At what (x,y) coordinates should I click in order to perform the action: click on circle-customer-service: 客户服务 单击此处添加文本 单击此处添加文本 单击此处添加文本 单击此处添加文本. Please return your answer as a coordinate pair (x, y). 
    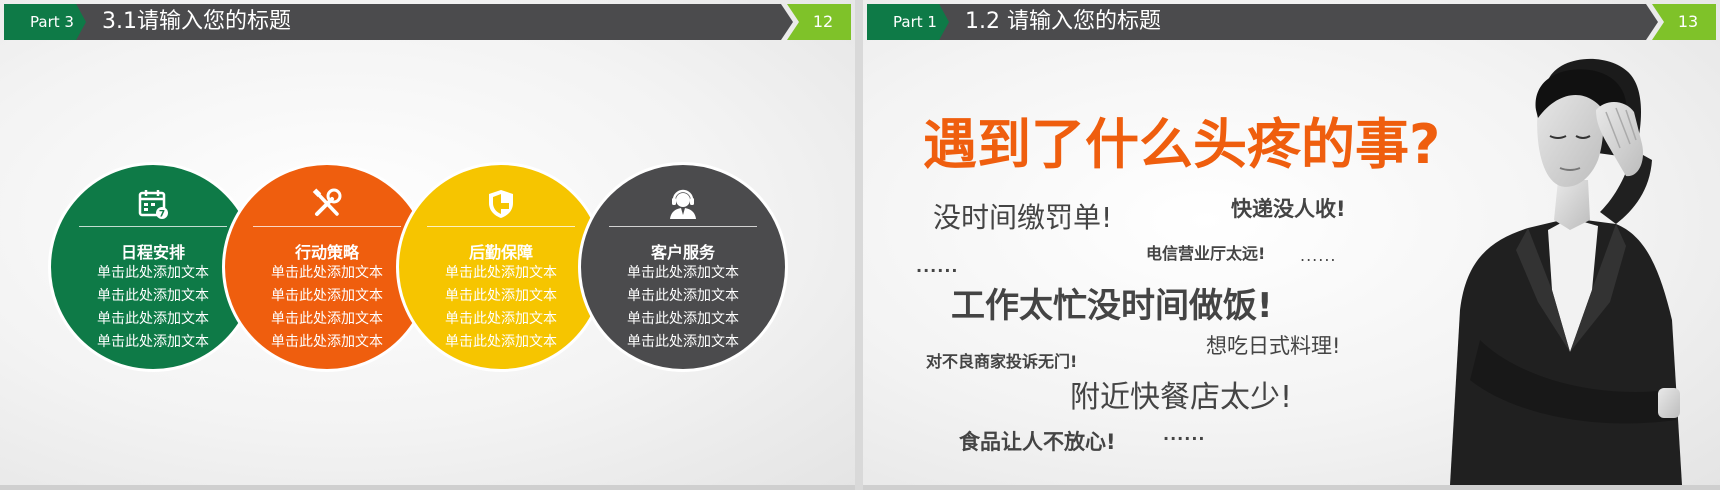
    Looking at the image, I should click on (683, 267).